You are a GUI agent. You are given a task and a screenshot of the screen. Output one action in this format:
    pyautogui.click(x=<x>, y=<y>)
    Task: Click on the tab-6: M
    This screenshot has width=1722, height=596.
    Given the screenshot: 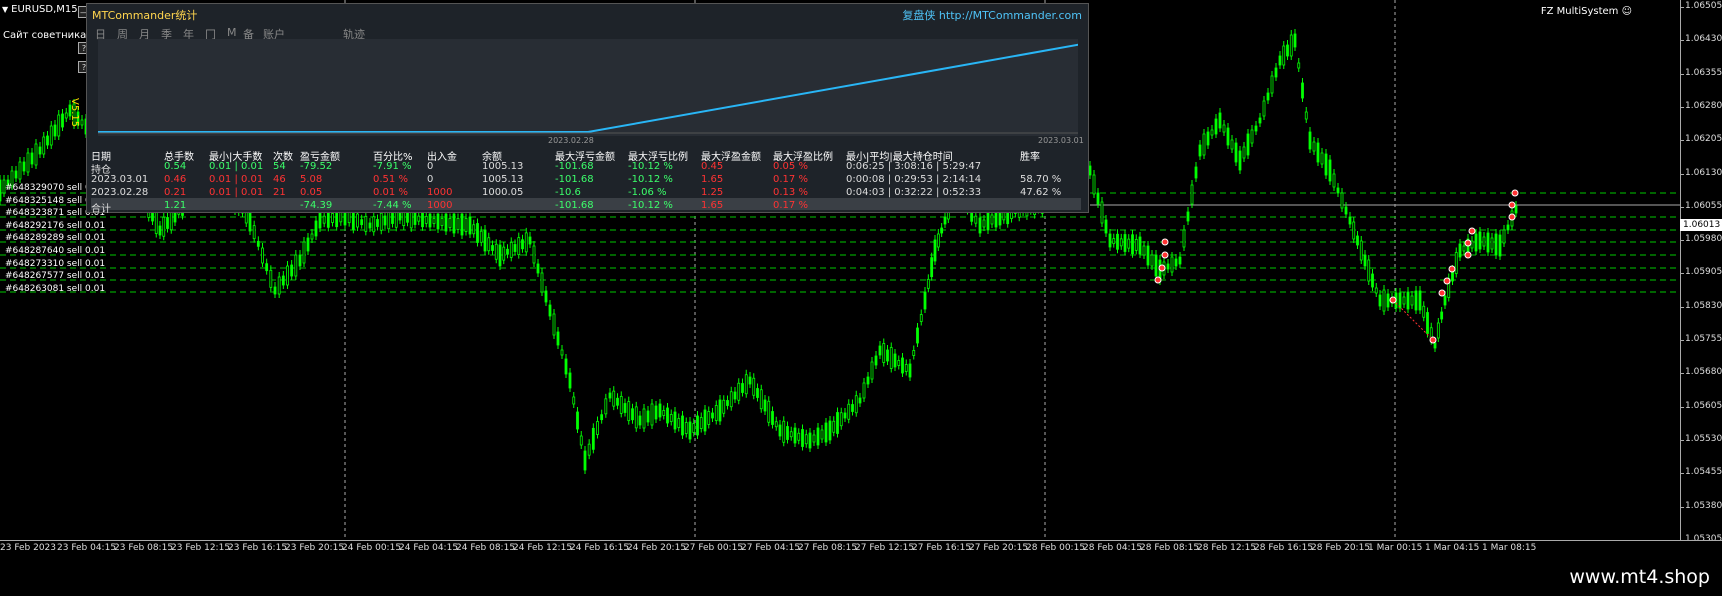 What is the action you would take?
    pyautogui.click(x=232, y=32)
    